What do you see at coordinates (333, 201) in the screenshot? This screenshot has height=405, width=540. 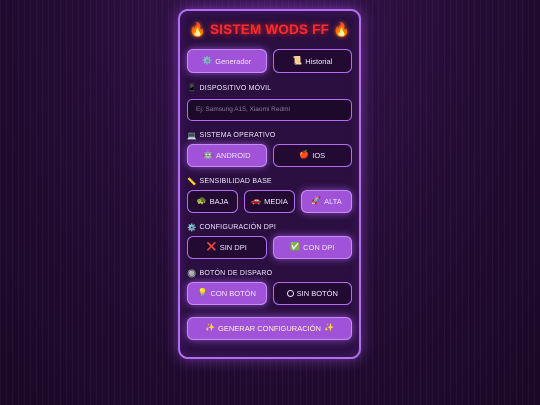 I see `option-label: ALTA` at bounding box center [333, 201].